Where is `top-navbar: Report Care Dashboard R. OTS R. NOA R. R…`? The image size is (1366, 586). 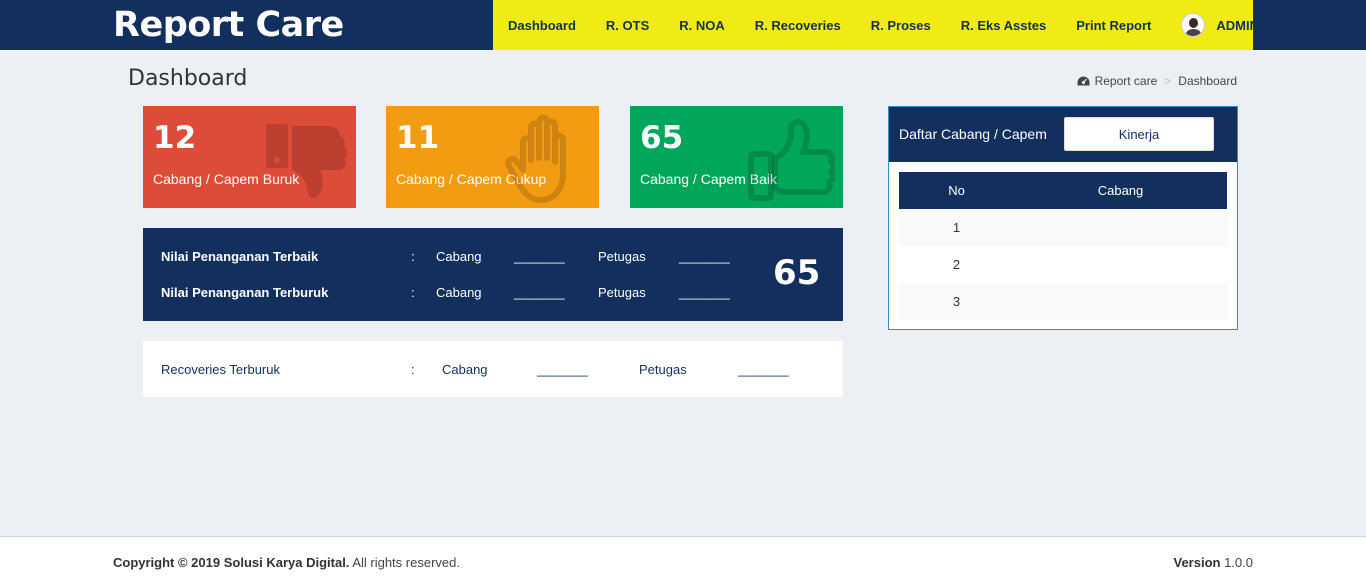
top-navbar: Report Care Dashboard R. OTS R. NOA R. R… is located at coordinates (683, 25).